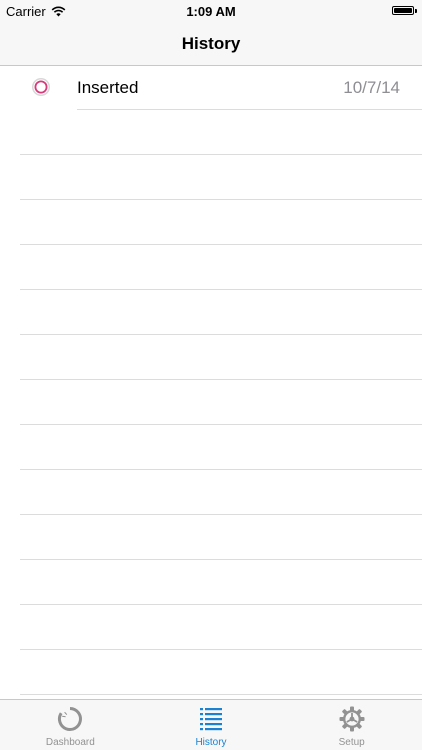 The height and width of the screenshot is (750, 422). What do you see at coordinates (211, 88) in the screenshot?
I see `history-row: Inserted 10/7/14` at bounding box center [211, 88].